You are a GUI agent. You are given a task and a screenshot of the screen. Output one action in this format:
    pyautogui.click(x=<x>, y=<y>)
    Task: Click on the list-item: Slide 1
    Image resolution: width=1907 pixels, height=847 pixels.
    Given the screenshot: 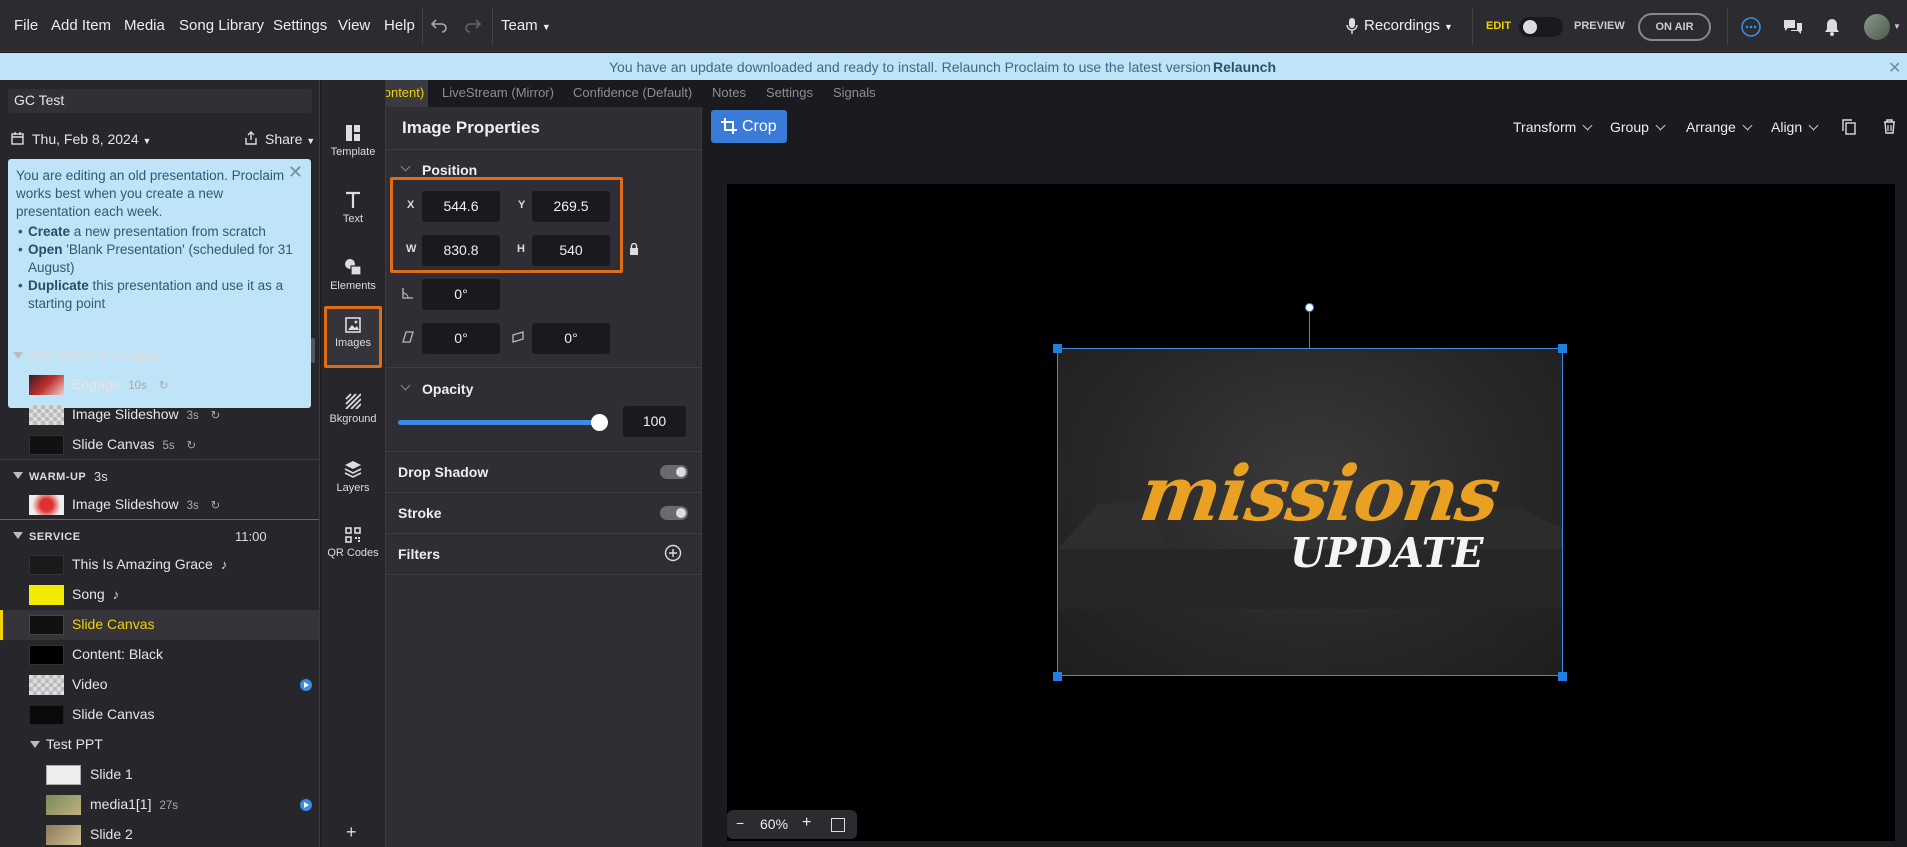 What is the action you would take?
    pyautogui.click(x=159, y=775)
    